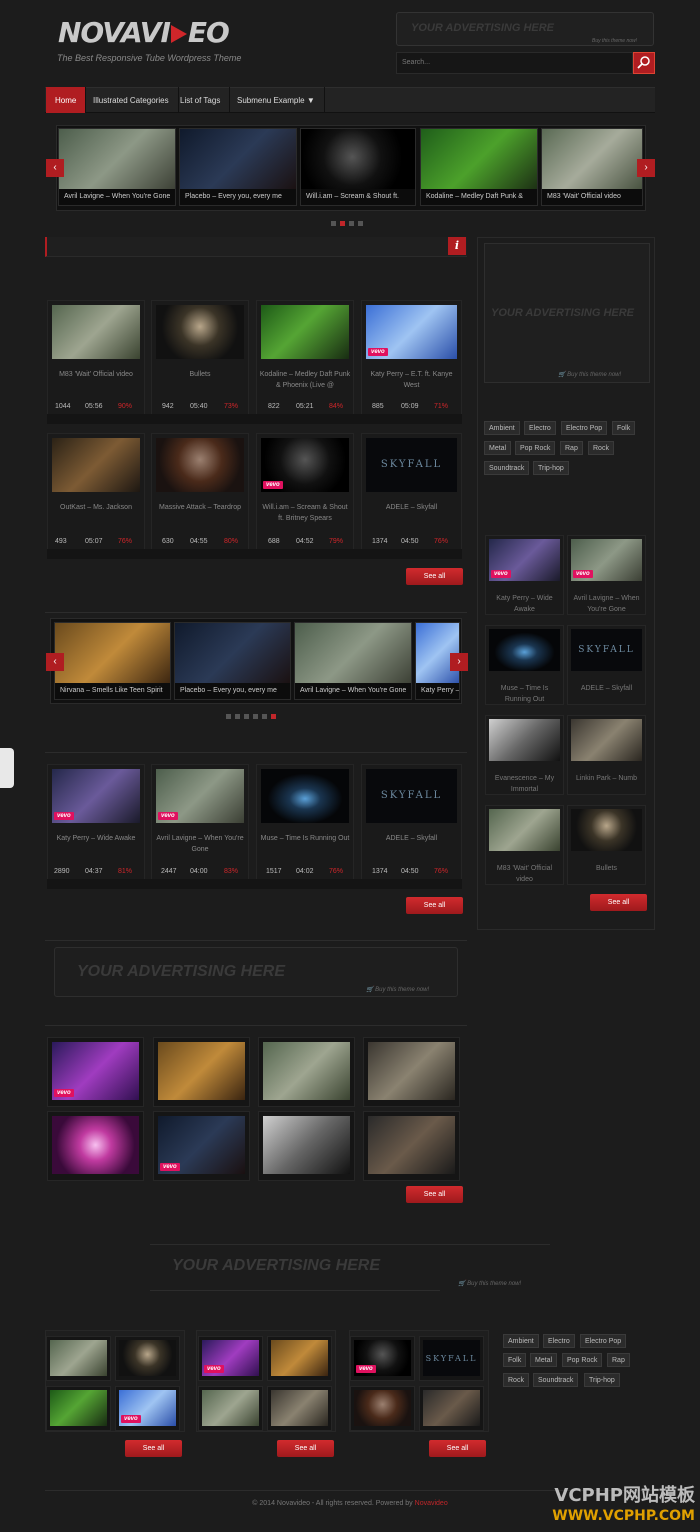  What do you see at coordinates (592, 167) in the screenshot?
I see `slide: M83 'Wait' Official video` at bounding box center [592, 167].